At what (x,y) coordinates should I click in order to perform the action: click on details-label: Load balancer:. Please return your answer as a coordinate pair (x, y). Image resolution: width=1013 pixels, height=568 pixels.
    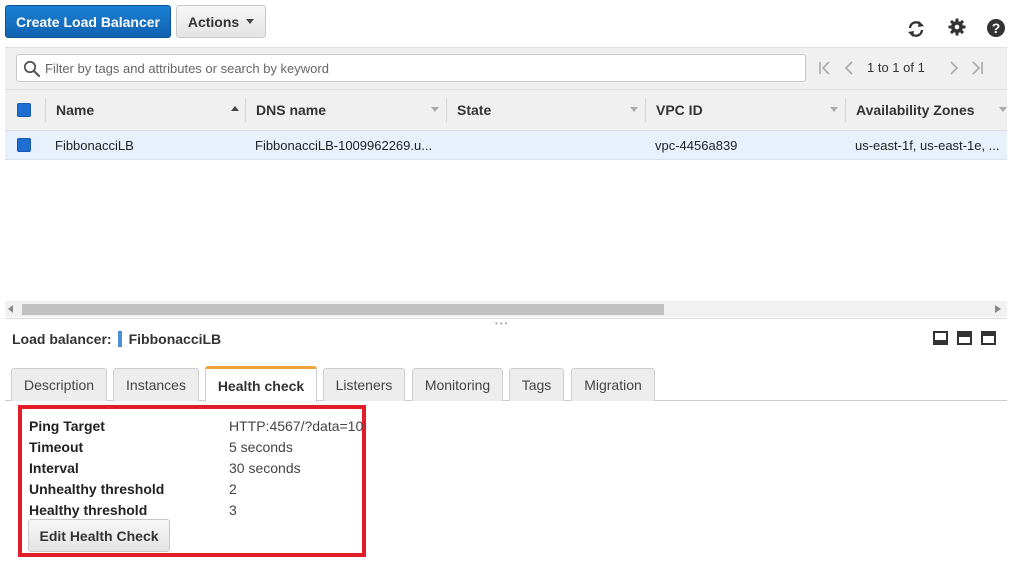
    Looking at the image, I should click on (62, 339).